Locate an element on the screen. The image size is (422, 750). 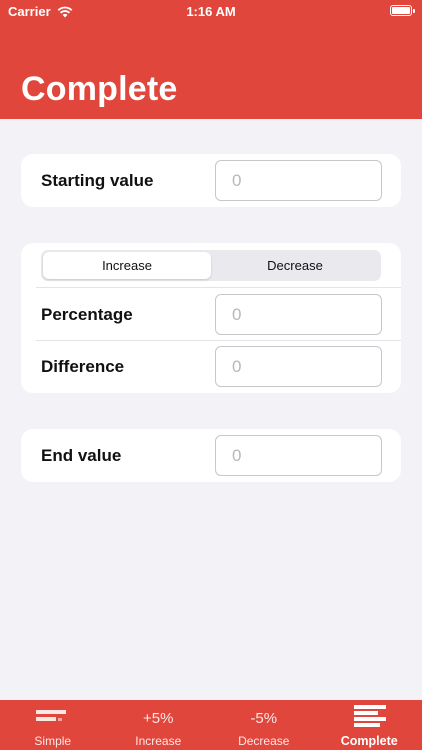
end-value-row: End value 0 is located at coordinates (211, 455).